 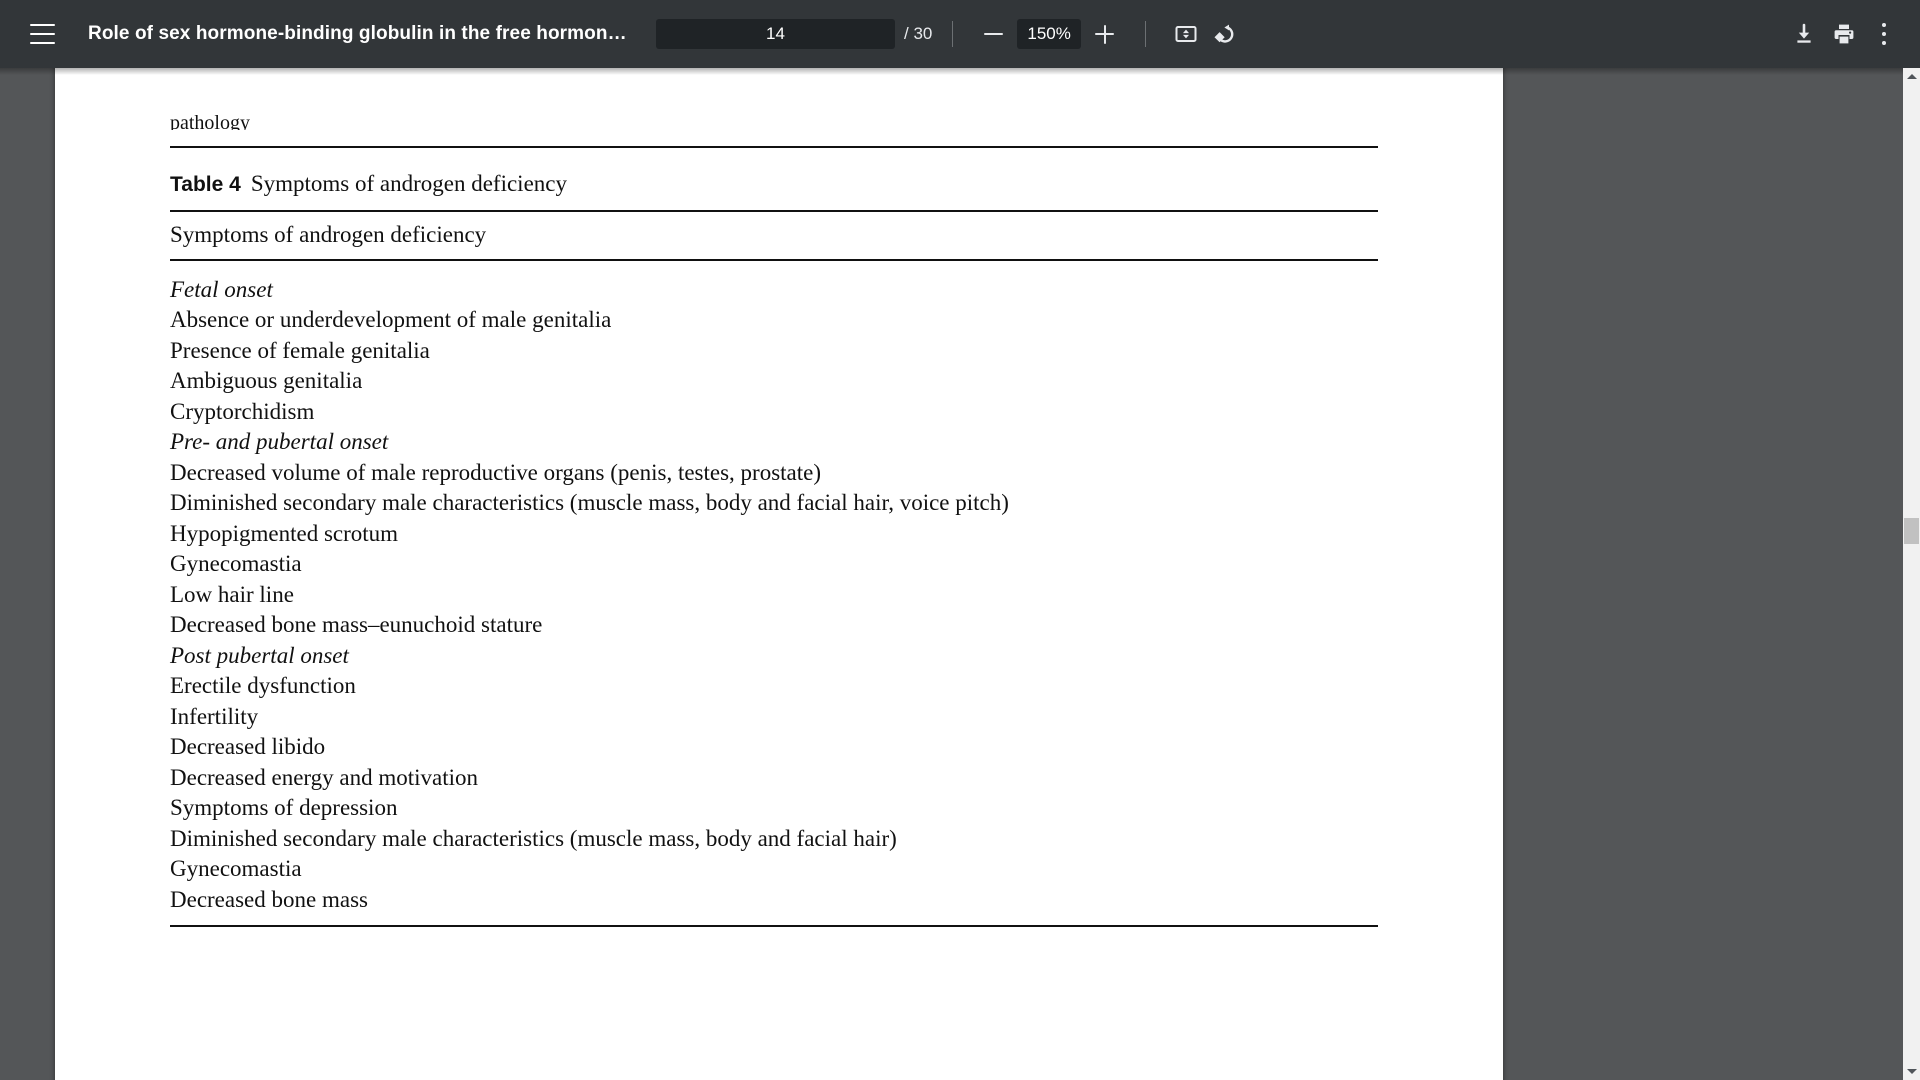 I want to click on more-options-kebab-icon, so click(x=1884, y=34).